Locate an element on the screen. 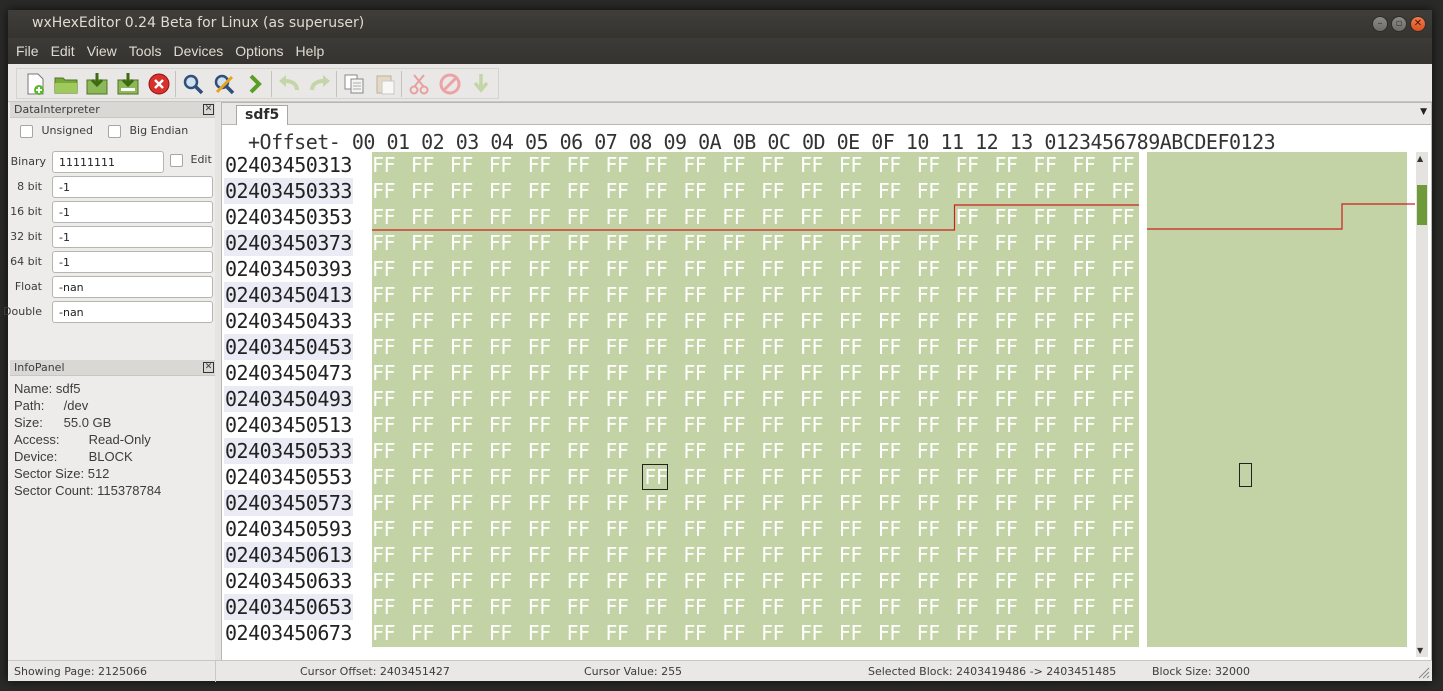 The image size is (1443, 691). menu-options: Options is located at coordinates (259, 51).